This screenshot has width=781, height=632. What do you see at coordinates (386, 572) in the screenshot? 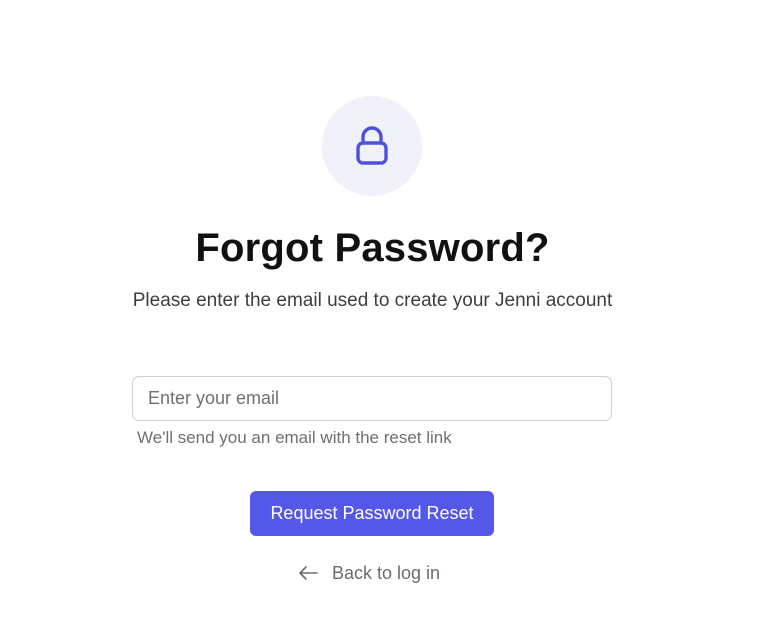
I see `back-to-login-label: Back to log in` at bounding box center [386, 572].